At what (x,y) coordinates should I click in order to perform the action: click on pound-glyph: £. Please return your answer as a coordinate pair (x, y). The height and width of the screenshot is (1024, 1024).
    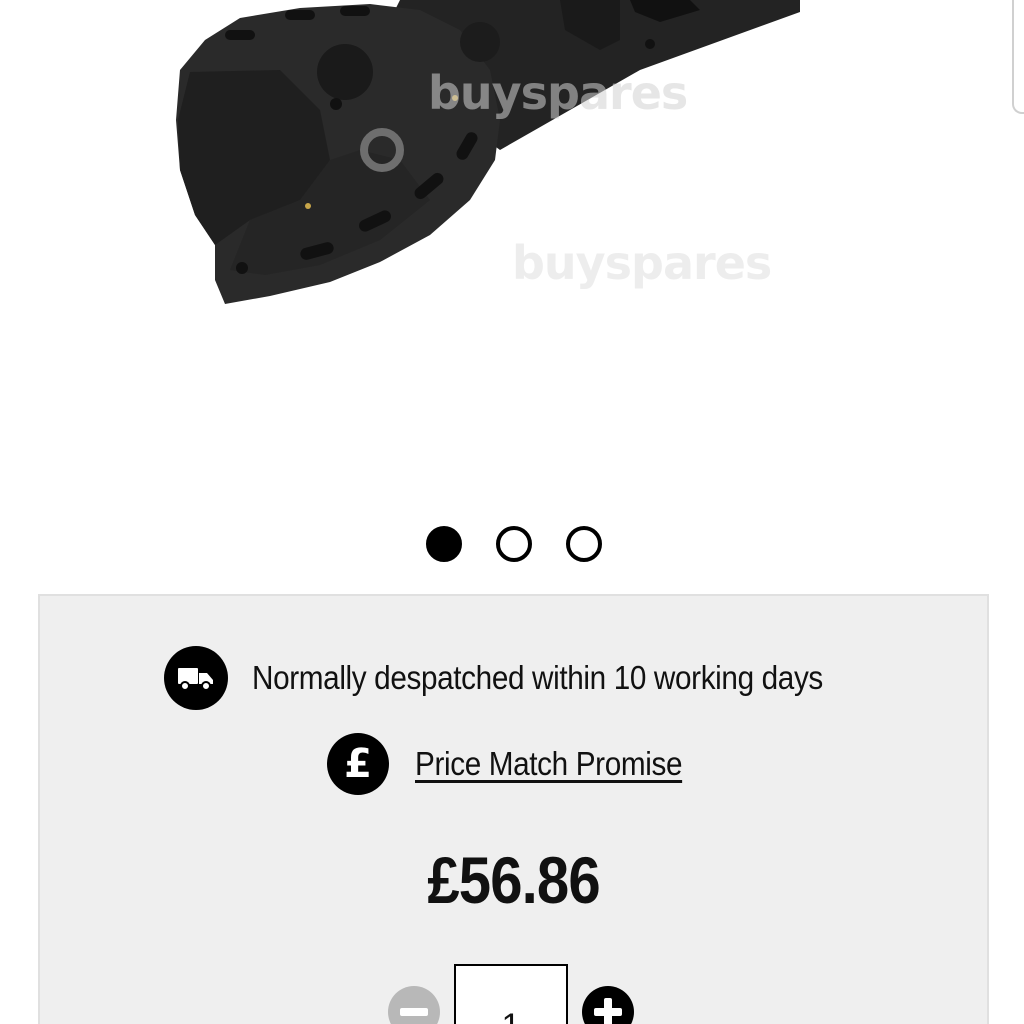
    Looking at the image, I should click on (358, 764).